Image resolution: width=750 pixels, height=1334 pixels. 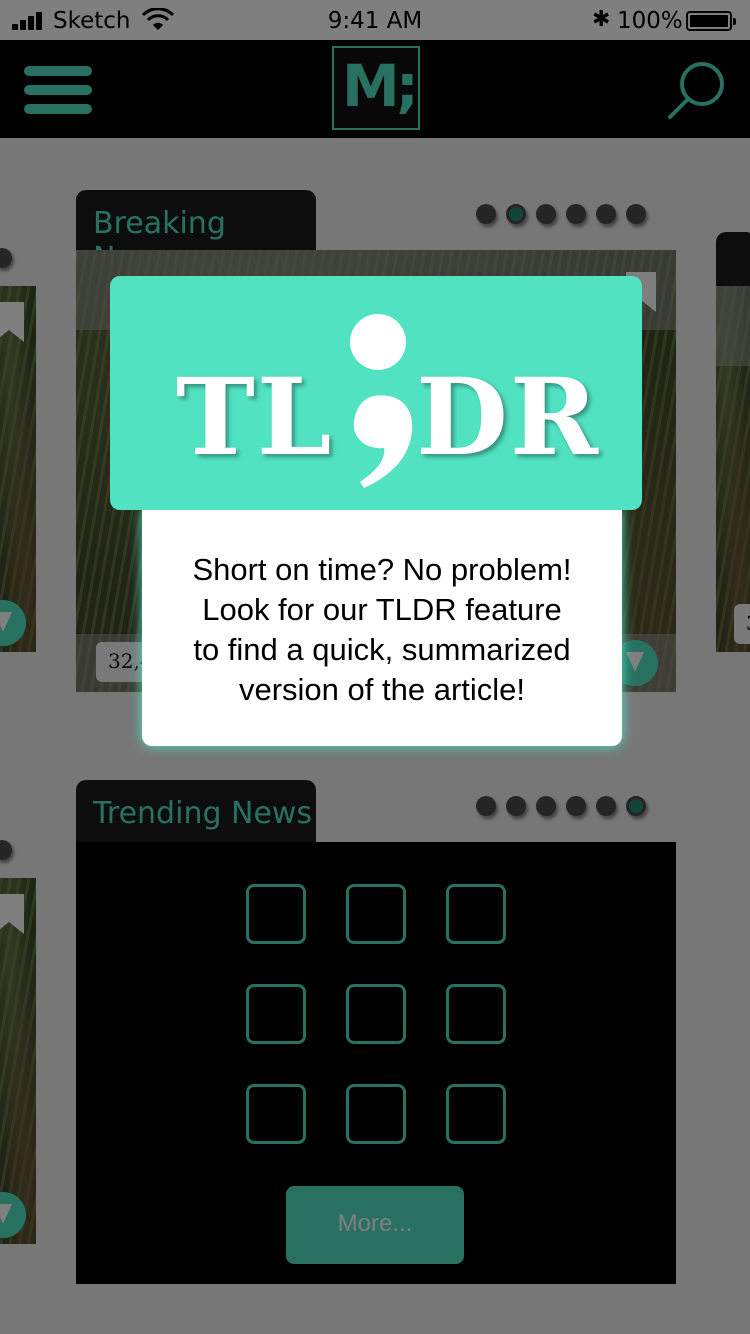 What do you see at coordinates (382, 569) in the screenshot?
I see `tldr-message-line: Short on time? No problem!` at bounding box center [382, 569].